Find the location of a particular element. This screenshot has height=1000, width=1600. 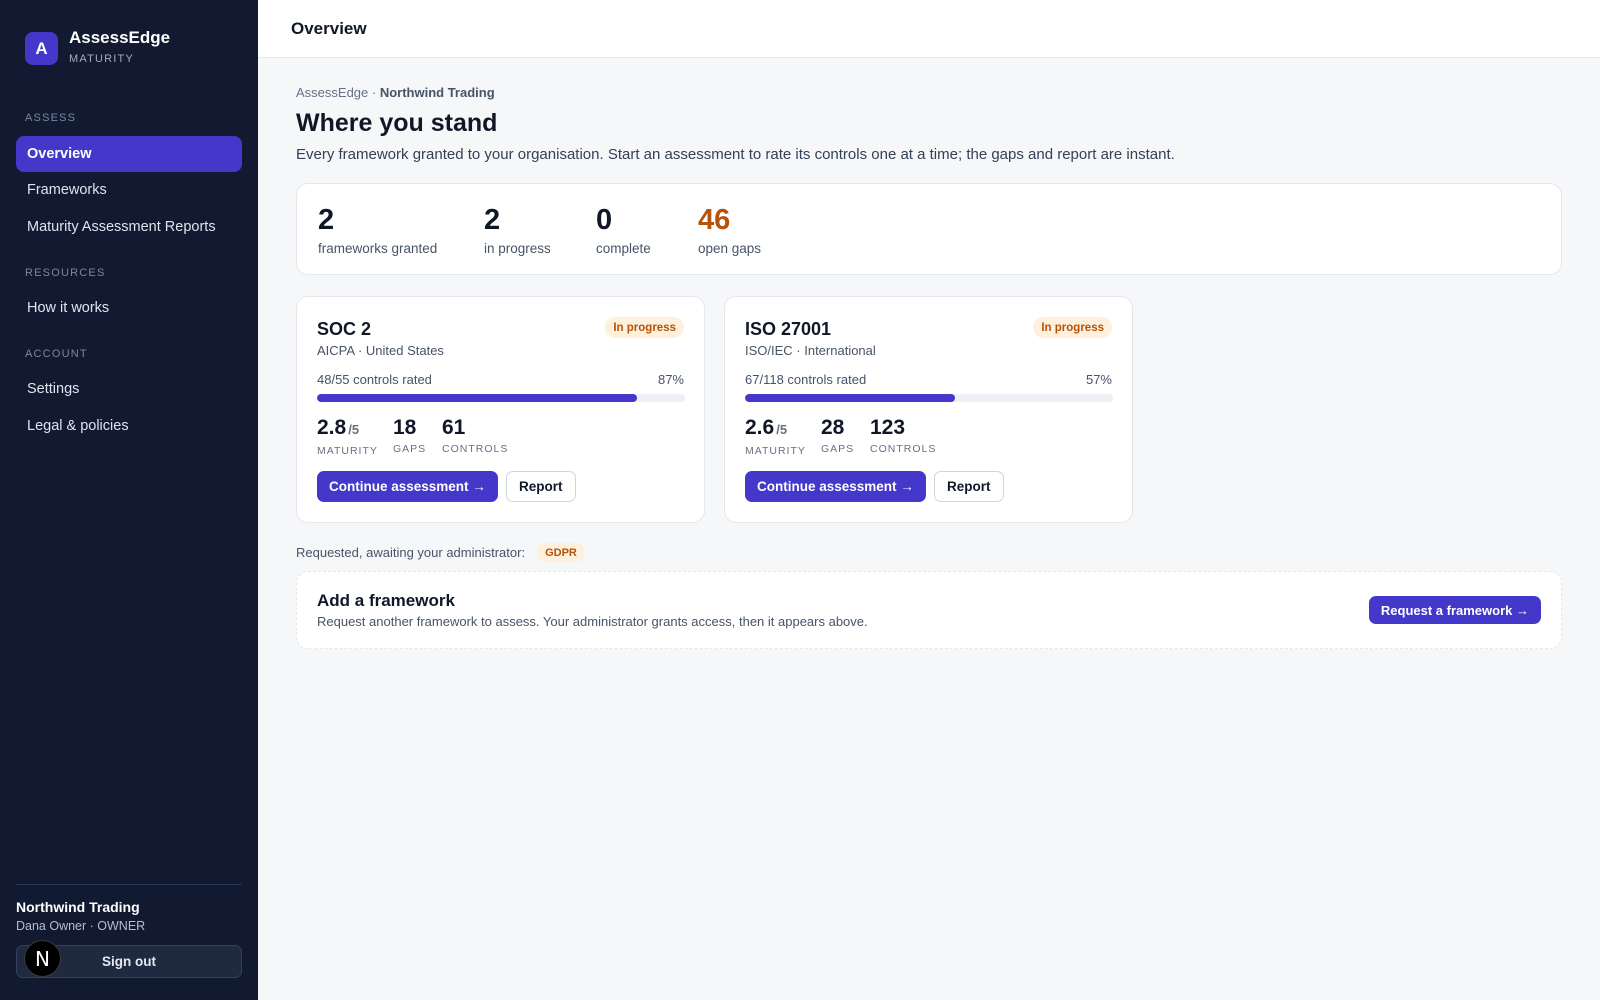

stat-label: frameworks granted is located at coordinates (378, 248).